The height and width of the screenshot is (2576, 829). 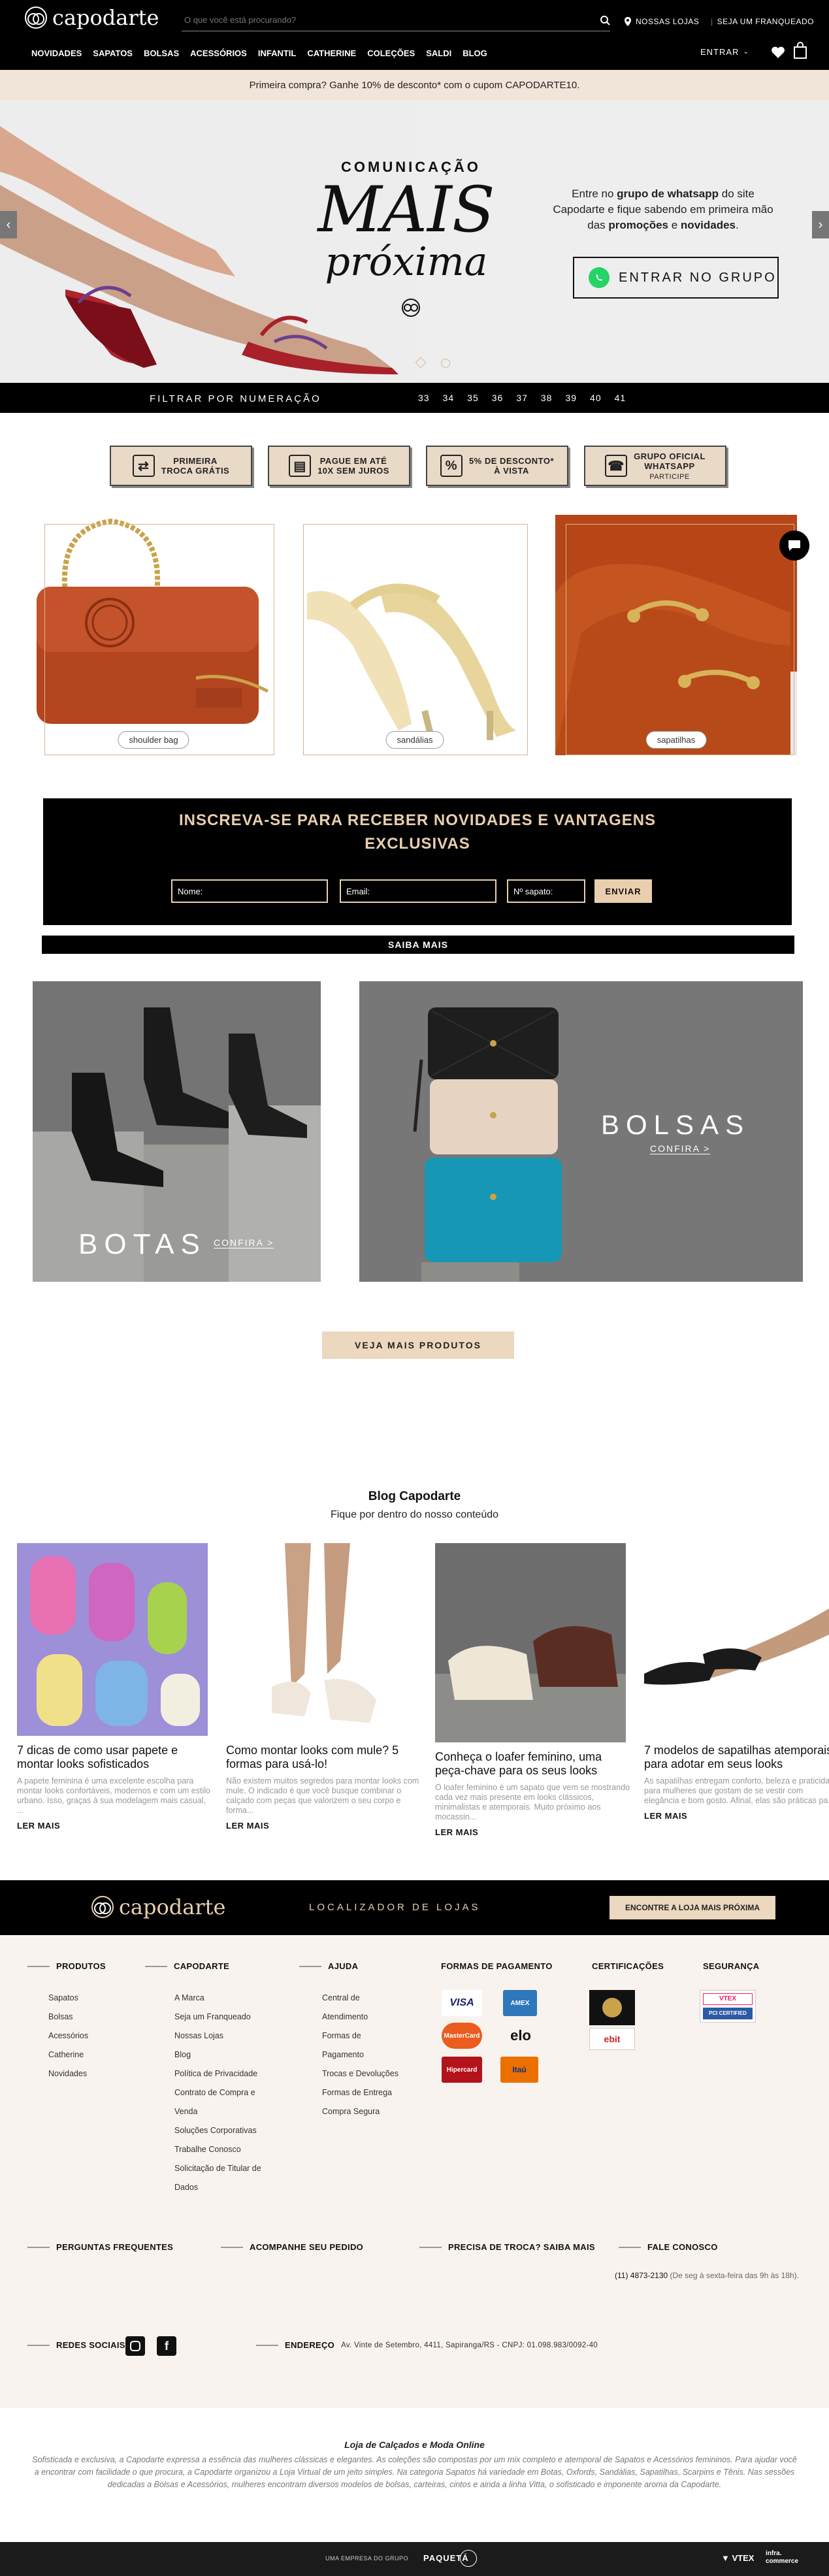 What do you see at coordinates (135, 2346) in the screenshot?
I see `instagram-icon` at bounding box center [135, 2346].